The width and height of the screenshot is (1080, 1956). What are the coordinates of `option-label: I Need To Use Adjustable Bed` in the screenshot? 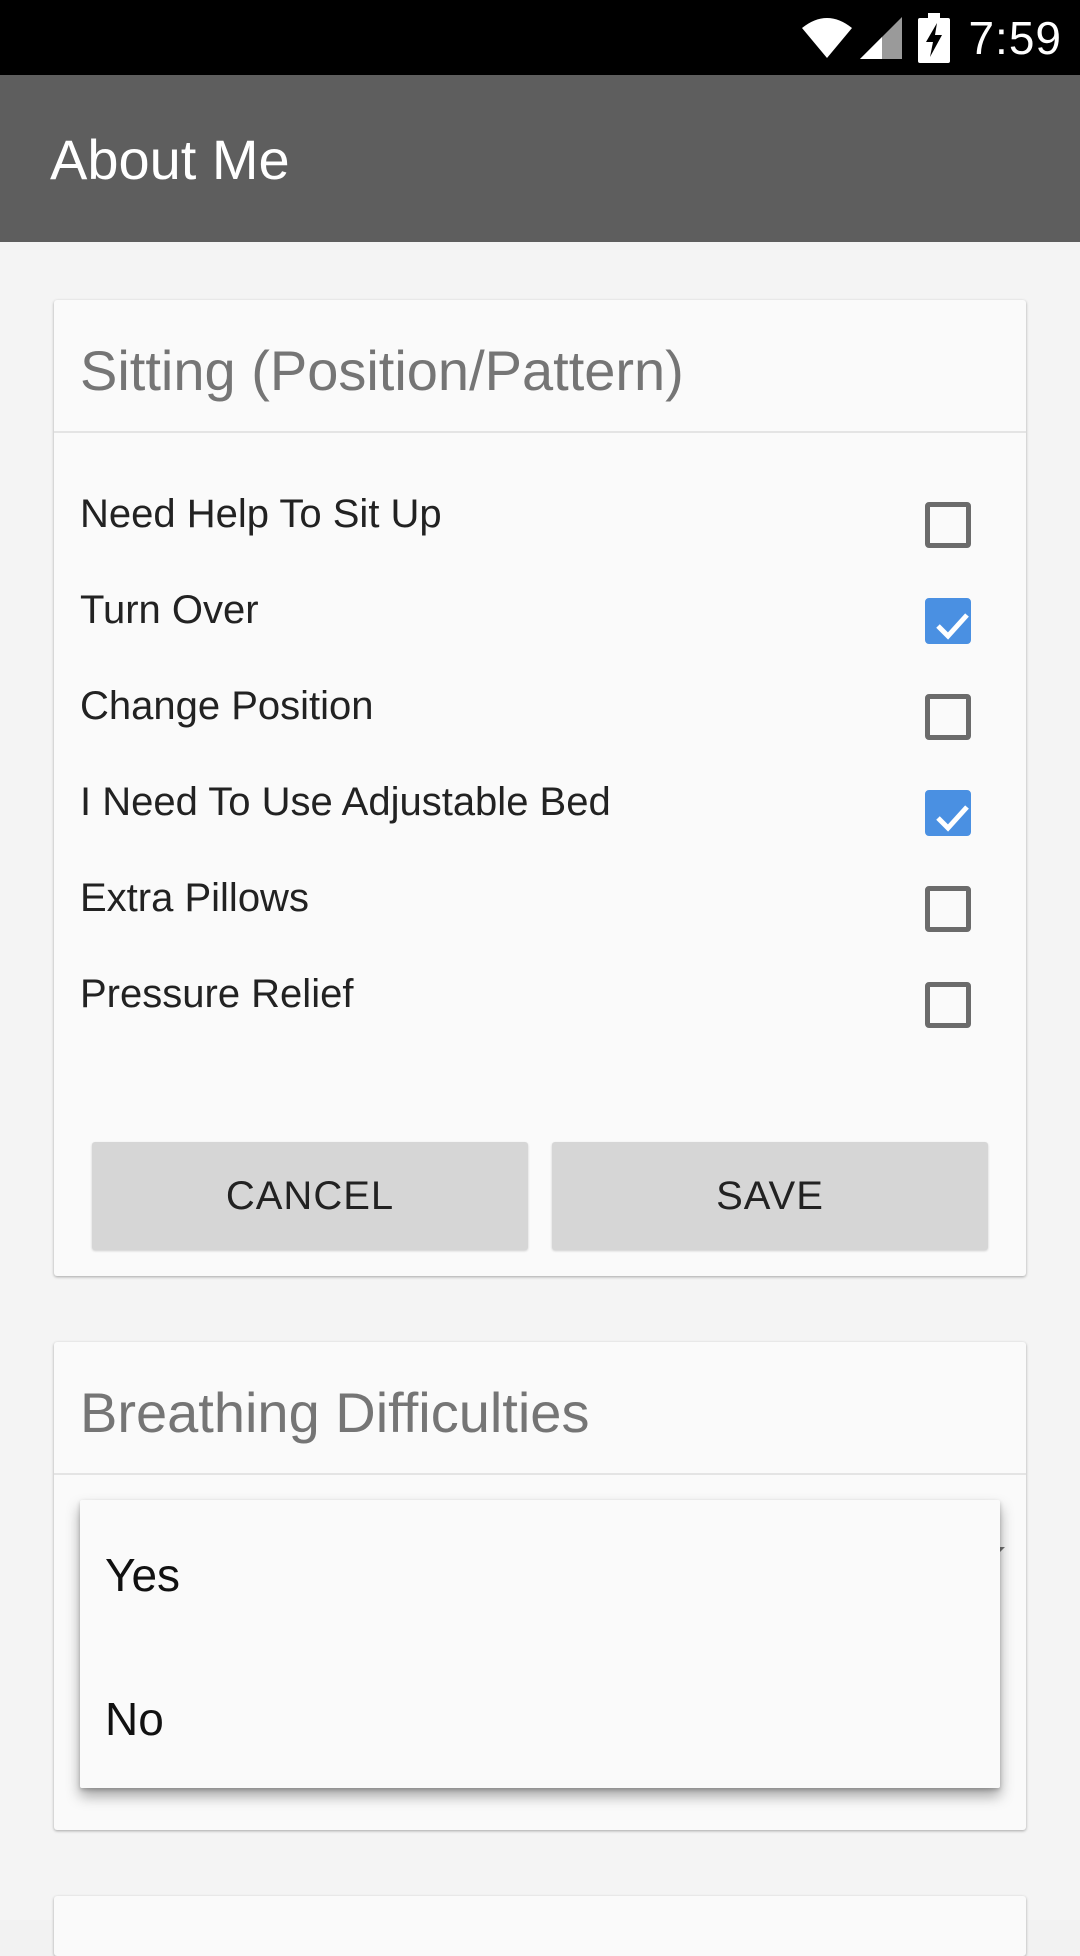 It's located at (345, 802).